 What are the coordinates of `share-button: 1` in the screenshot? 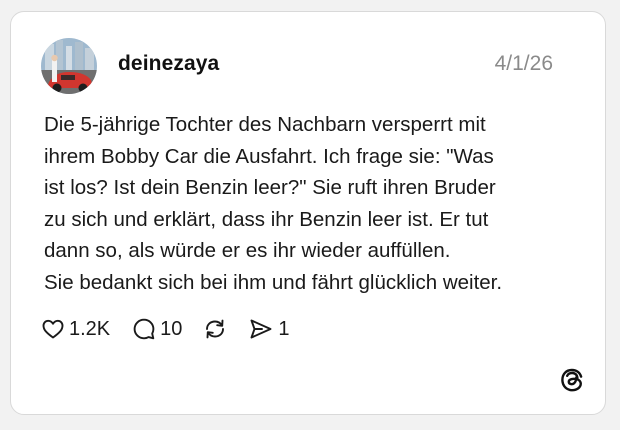 It's located at (269, 329).